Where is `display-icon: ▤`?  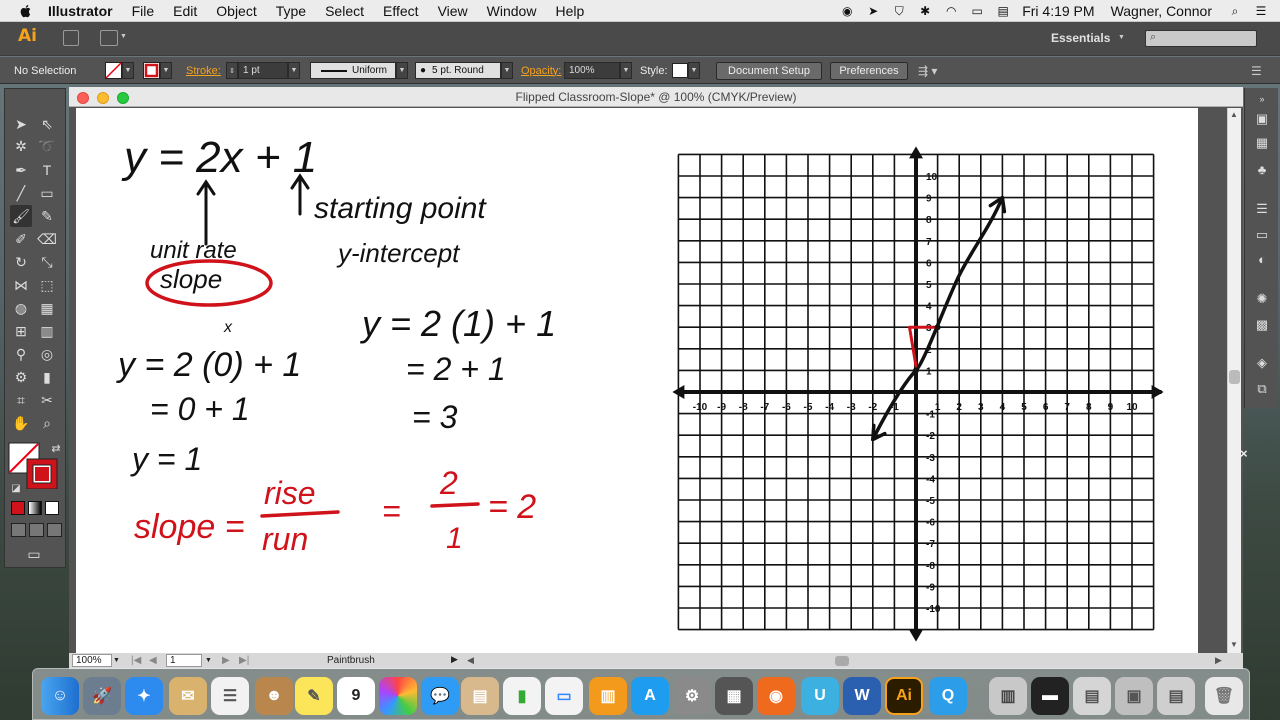
display-icon: ▤ is located at coordinates (1003, 11).